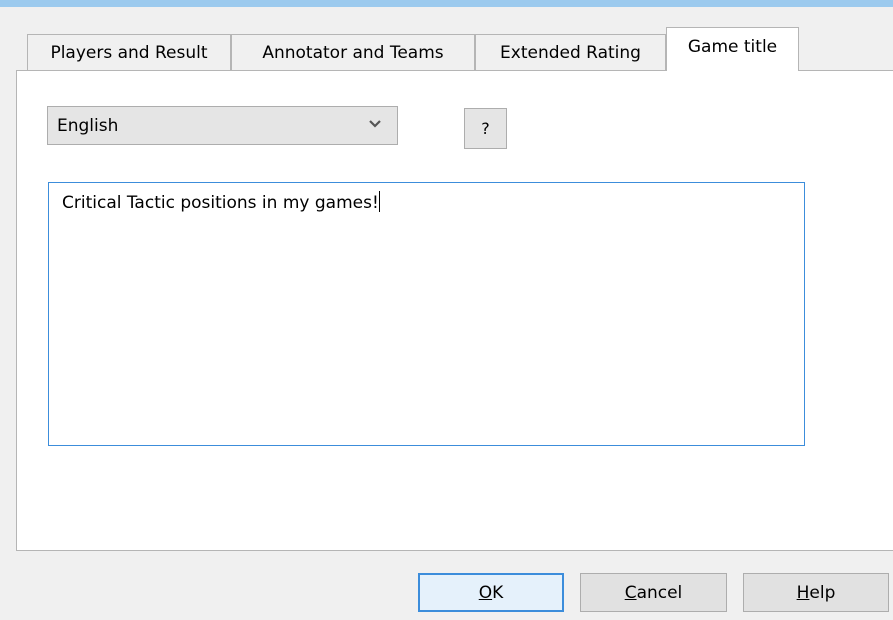 This screenshot has height=620, width=893. I want to click on window-title-bar, so click(446, 3).